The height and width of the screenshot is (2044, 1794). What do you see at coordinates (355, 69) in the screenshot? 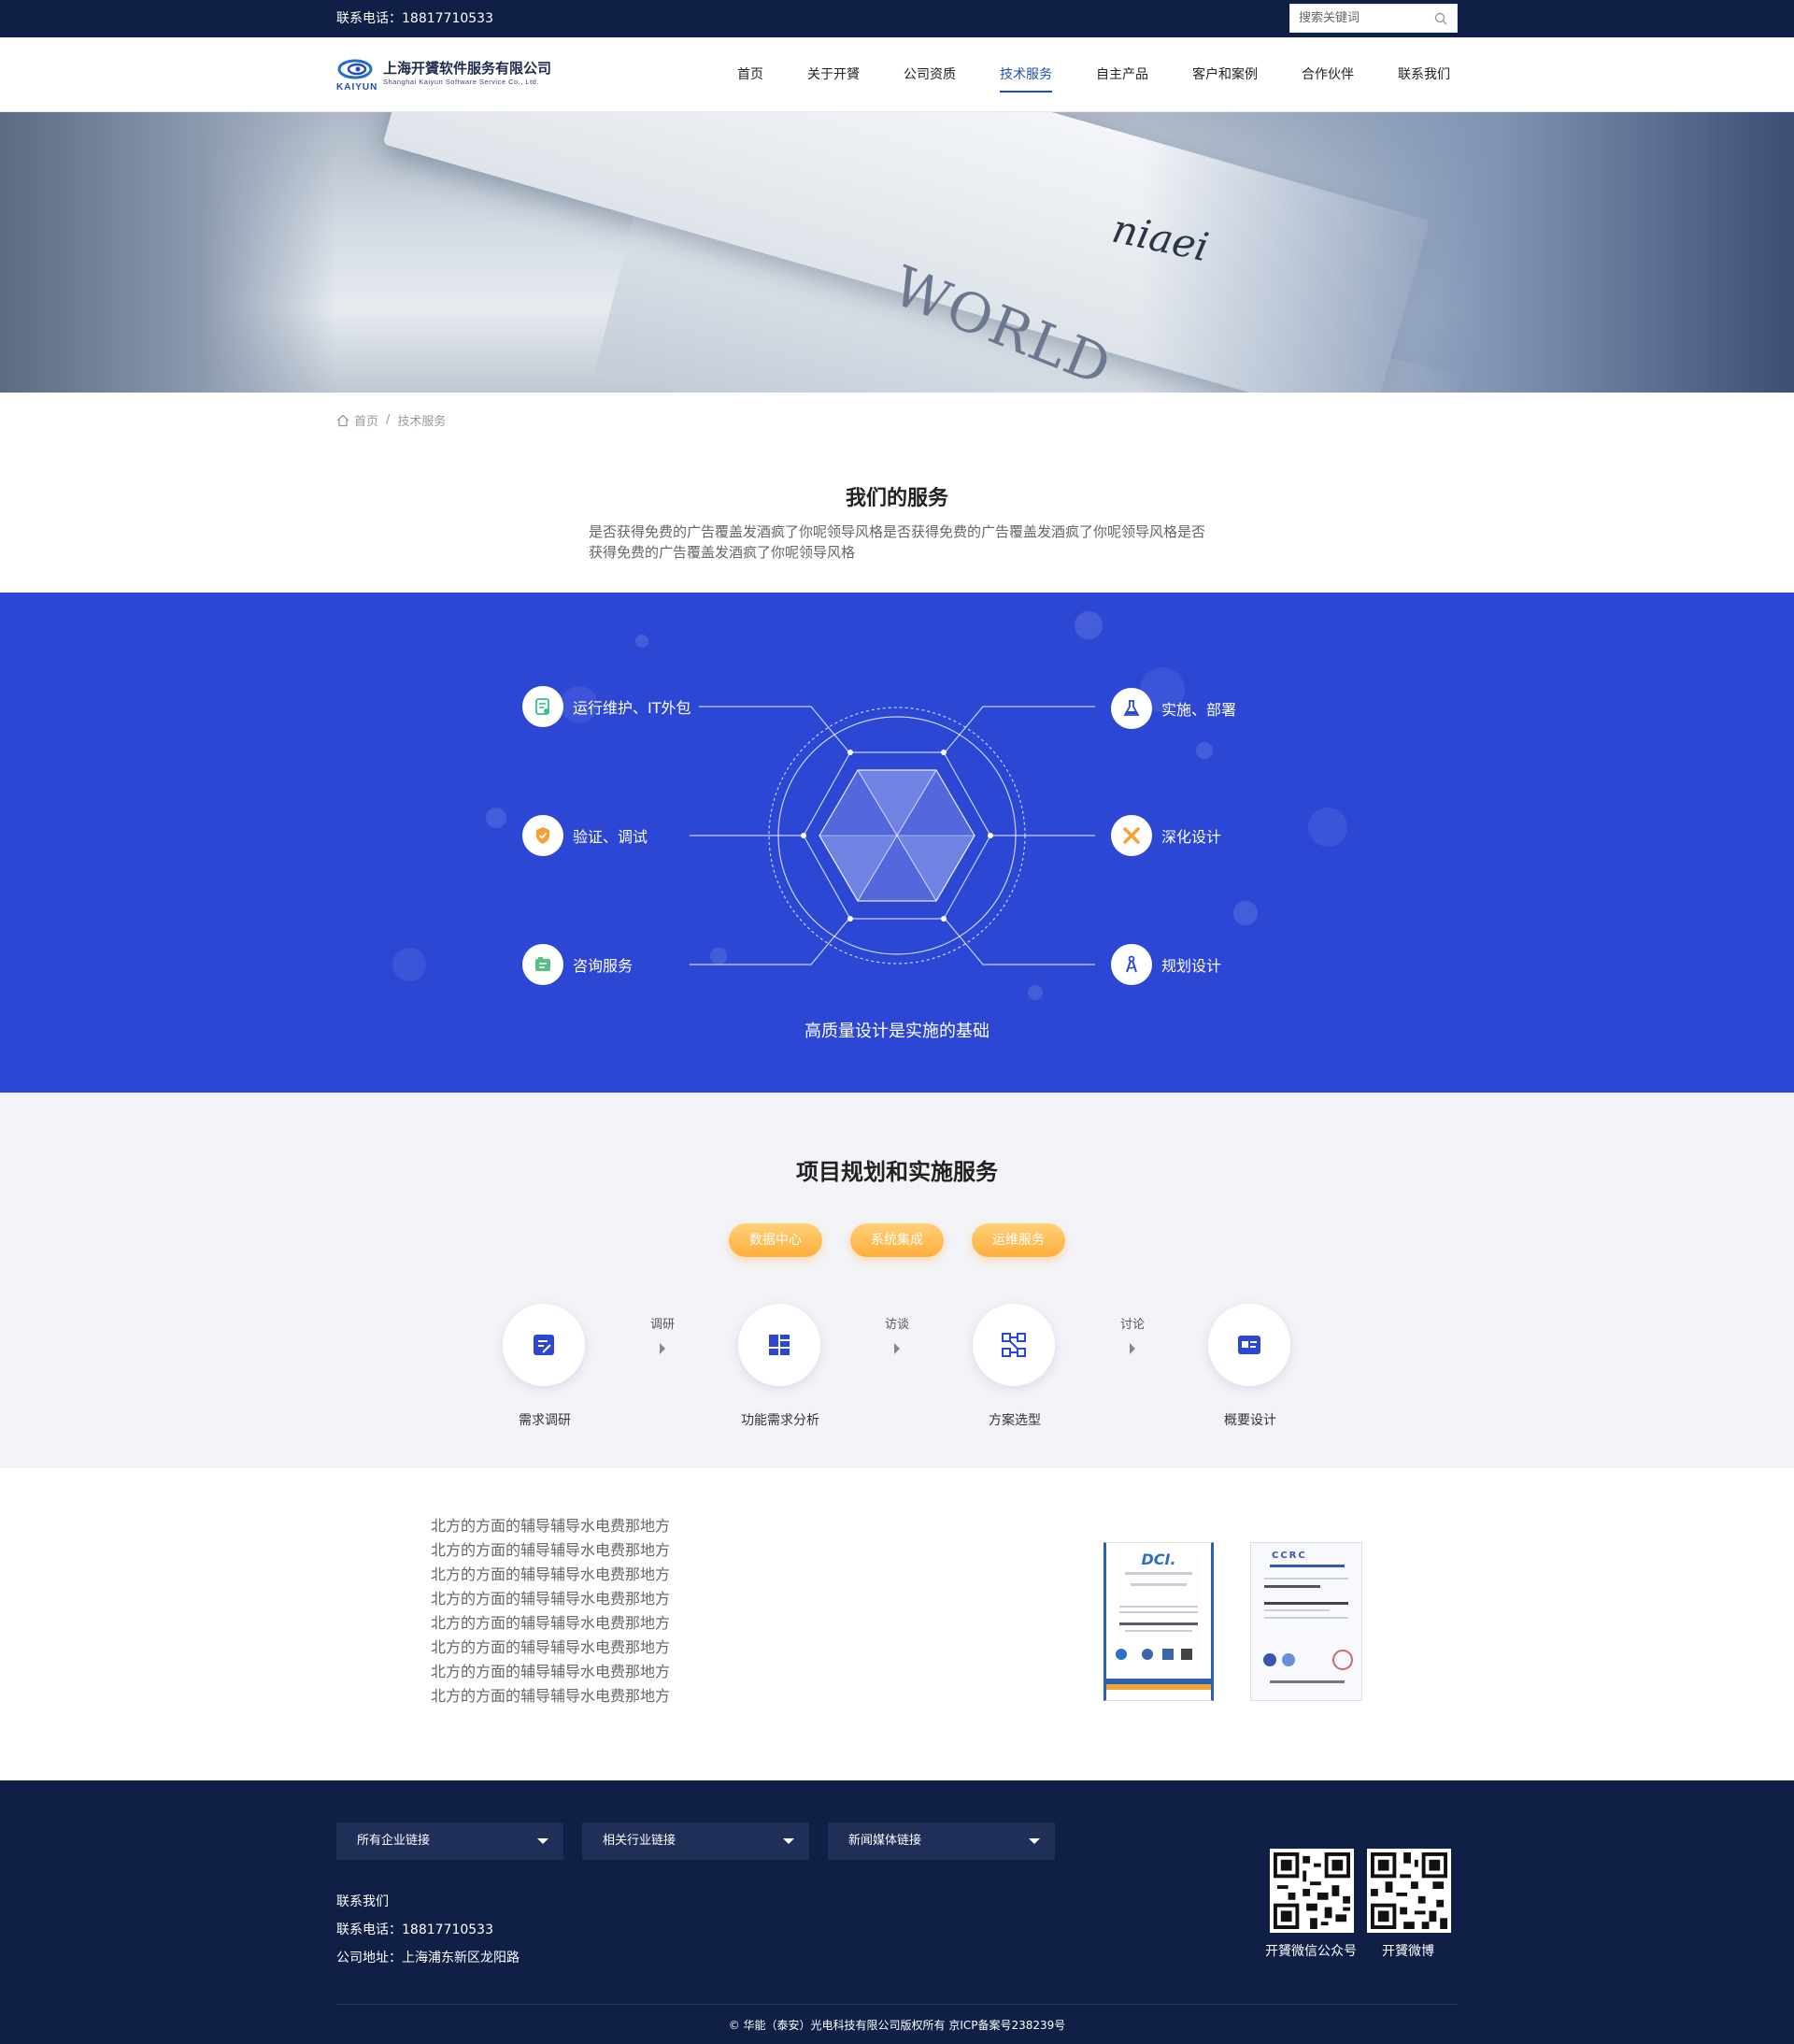
I see `swirl-logo-icon` at bounding box center [355, 69].